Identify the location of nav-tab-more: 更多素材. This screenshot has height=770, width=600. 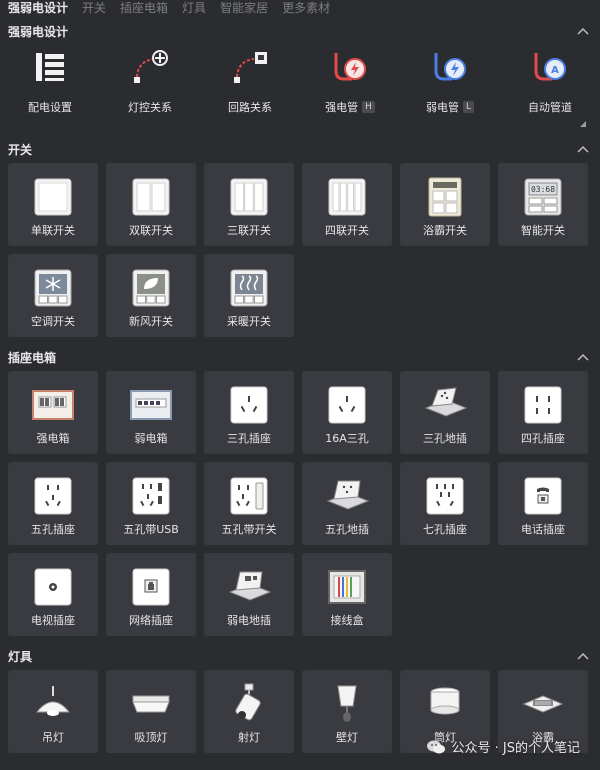
(306, 8).